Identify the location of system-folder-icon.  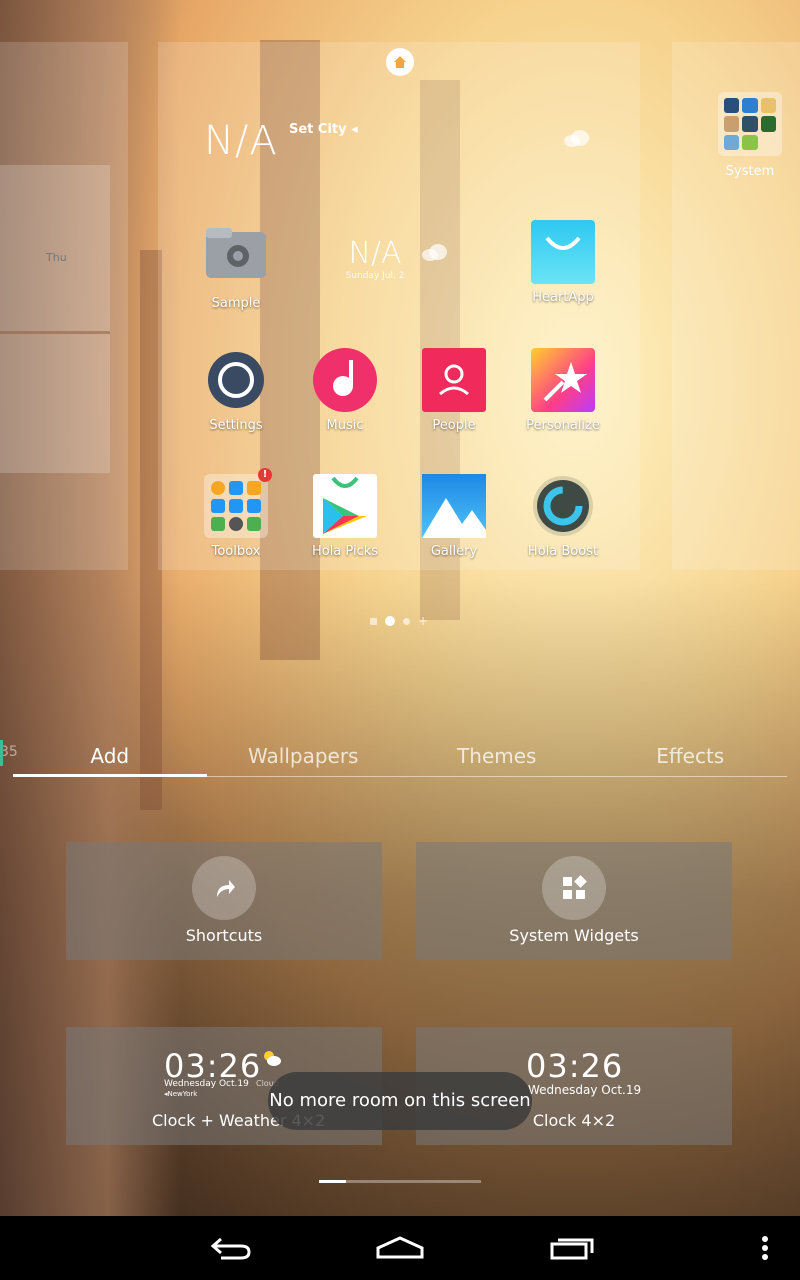
(750, 124).